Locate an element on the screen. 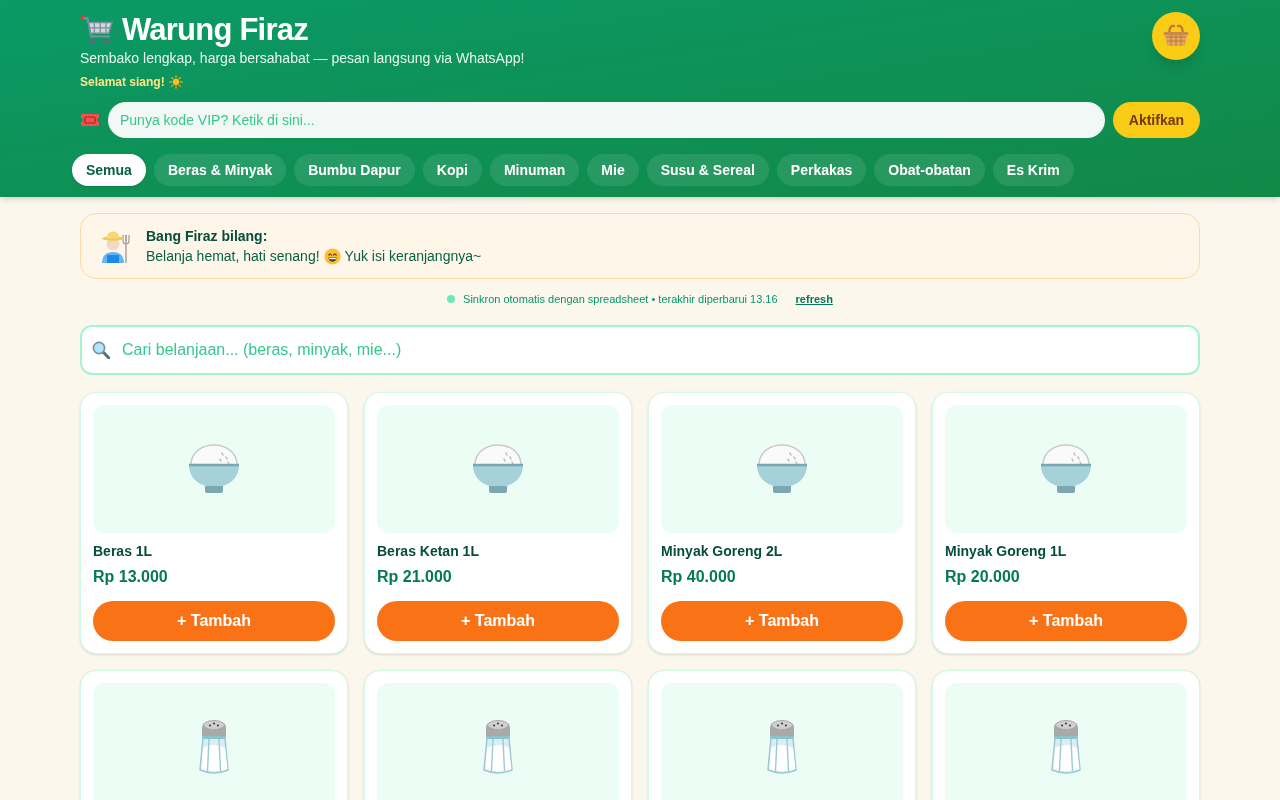  category-tab: Mie is located at coordinates (613, 170).